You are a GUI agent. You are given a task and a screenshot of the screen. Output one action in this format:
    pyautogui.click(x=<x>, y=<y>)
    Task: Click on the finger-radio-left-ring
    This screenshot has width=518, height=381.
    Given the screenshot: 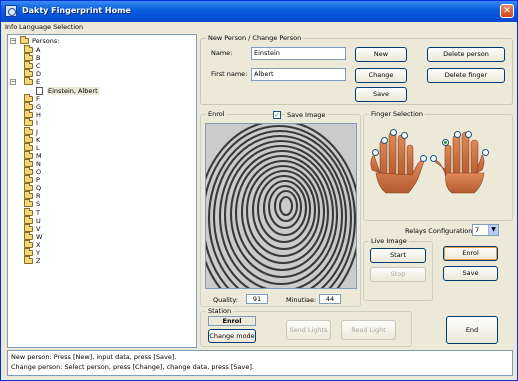 What is the action you would take?
    pyautogui.click(x=384, y=140)
    